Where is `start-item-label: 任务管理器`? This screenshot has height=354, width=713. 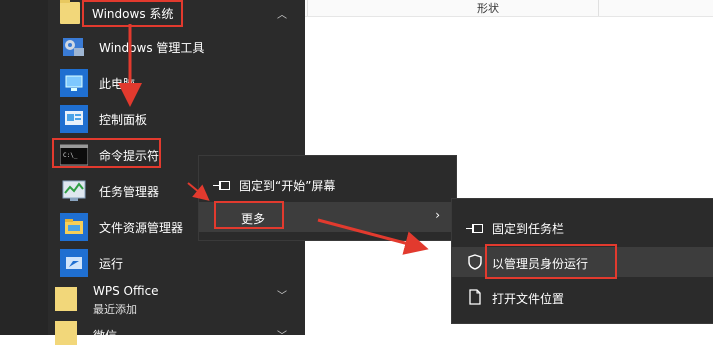
start-item-label: 任务管理器 is located at coordinates (129, 192).